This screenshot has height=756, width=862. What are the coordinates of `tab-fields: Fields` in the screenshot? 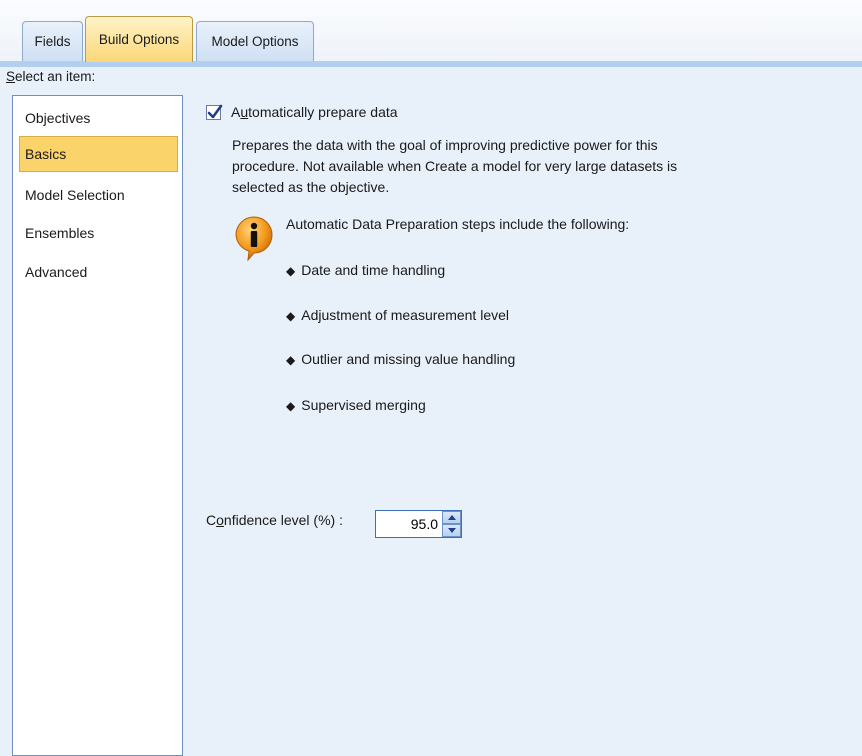 It's located at (52, 41).